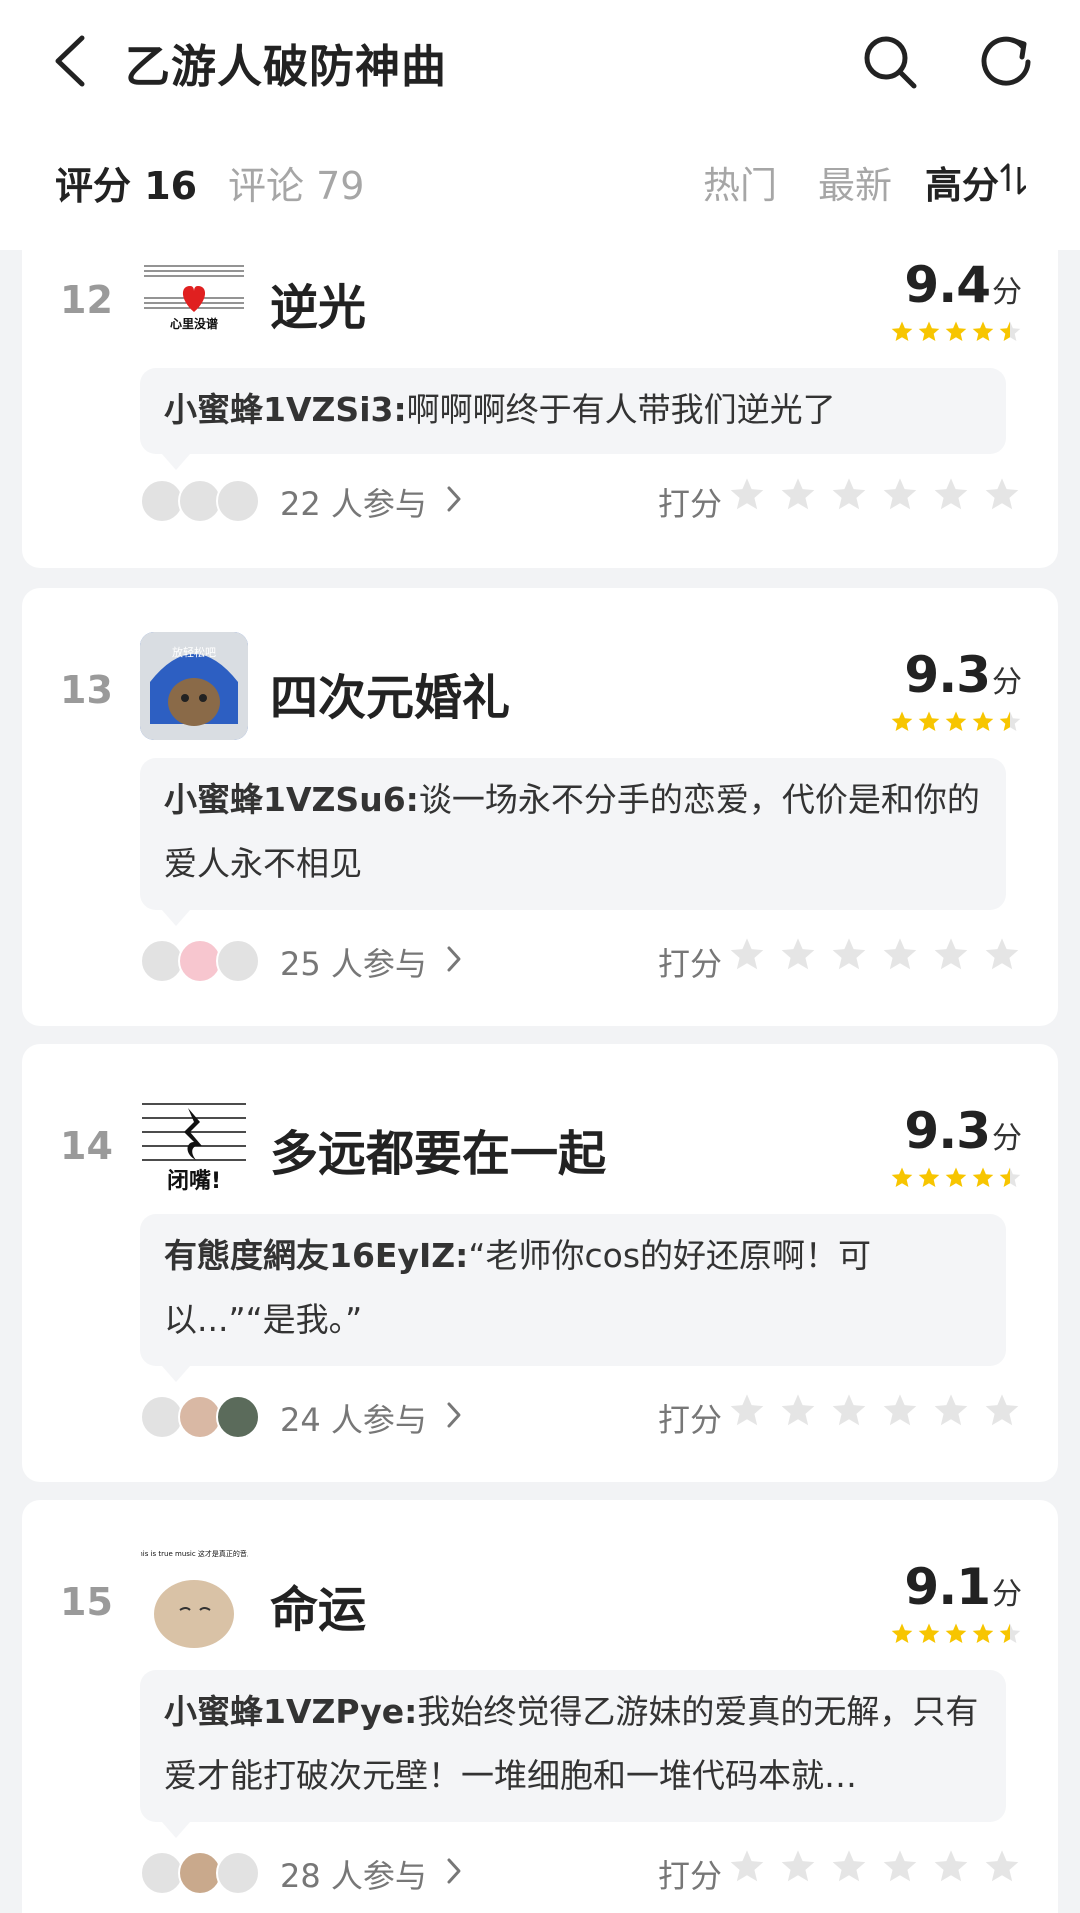 This screenshot has height=1913, width=1080. Describe the element at coordinates (353, 502) in the screenshot. I see `participants-count: 22 人参与` at that location.